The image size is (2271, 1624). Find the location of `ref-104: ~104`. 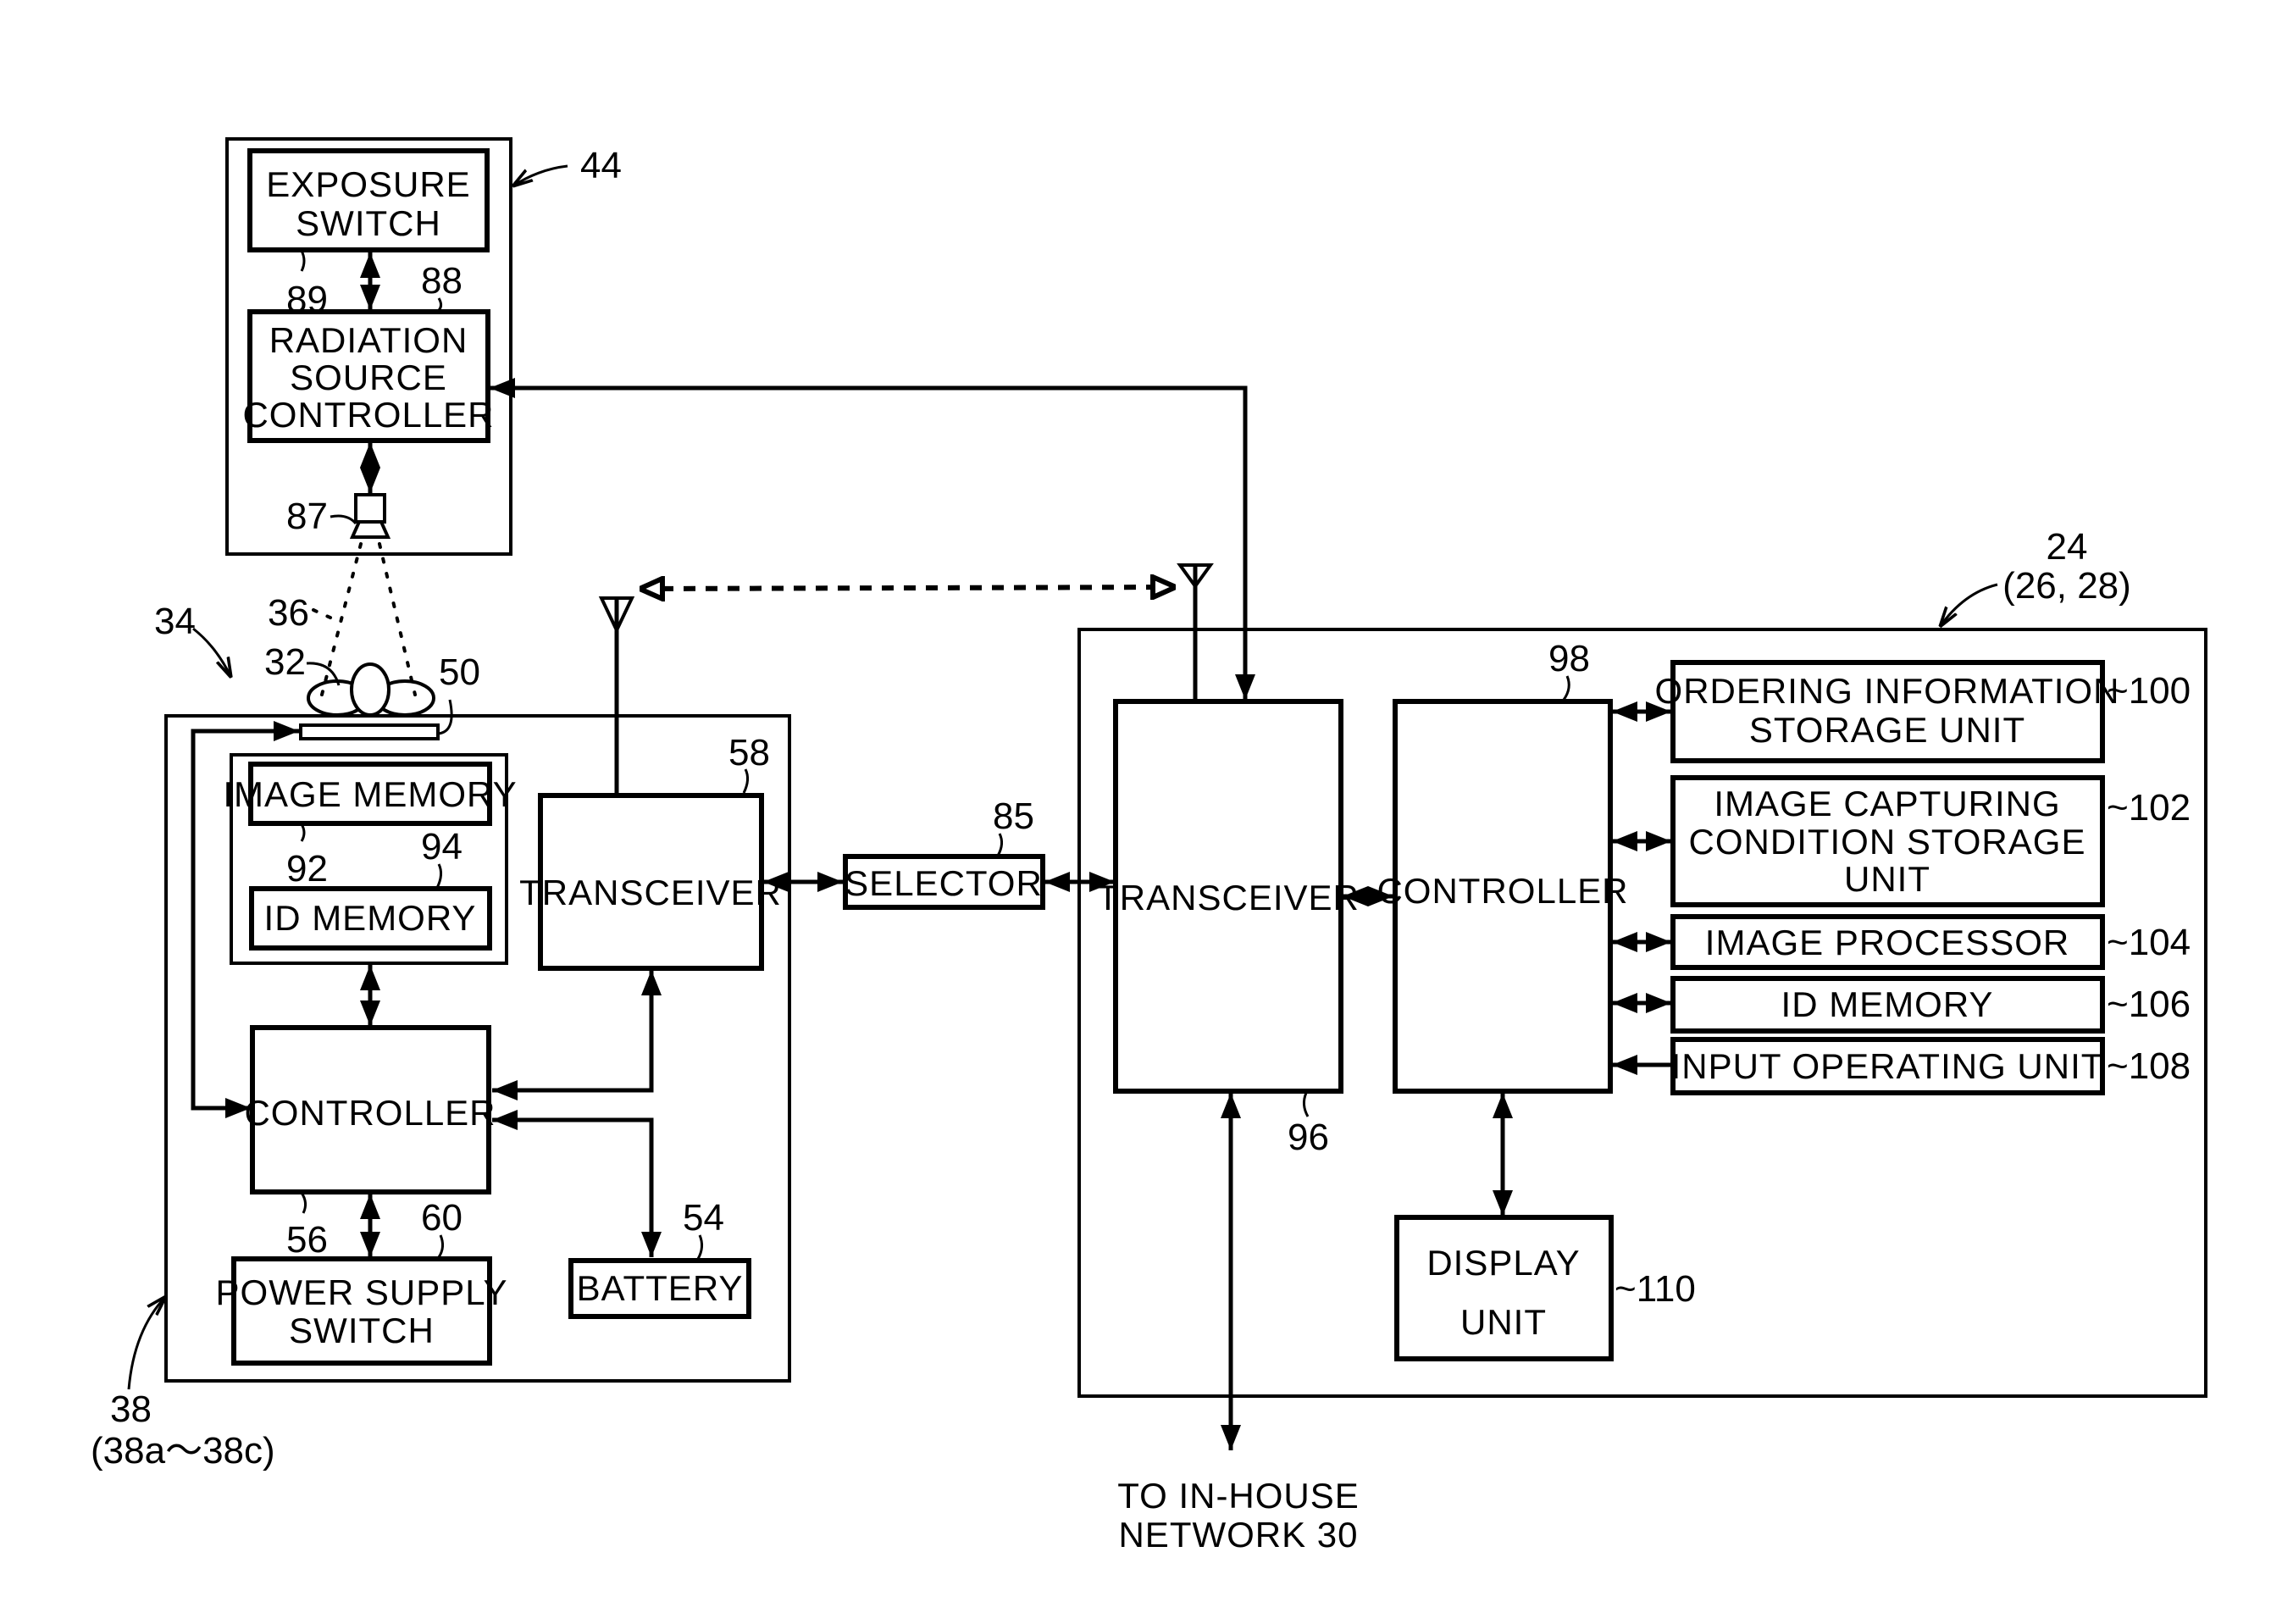

ref-104: ~104 is located at coordinates (2149, 943).